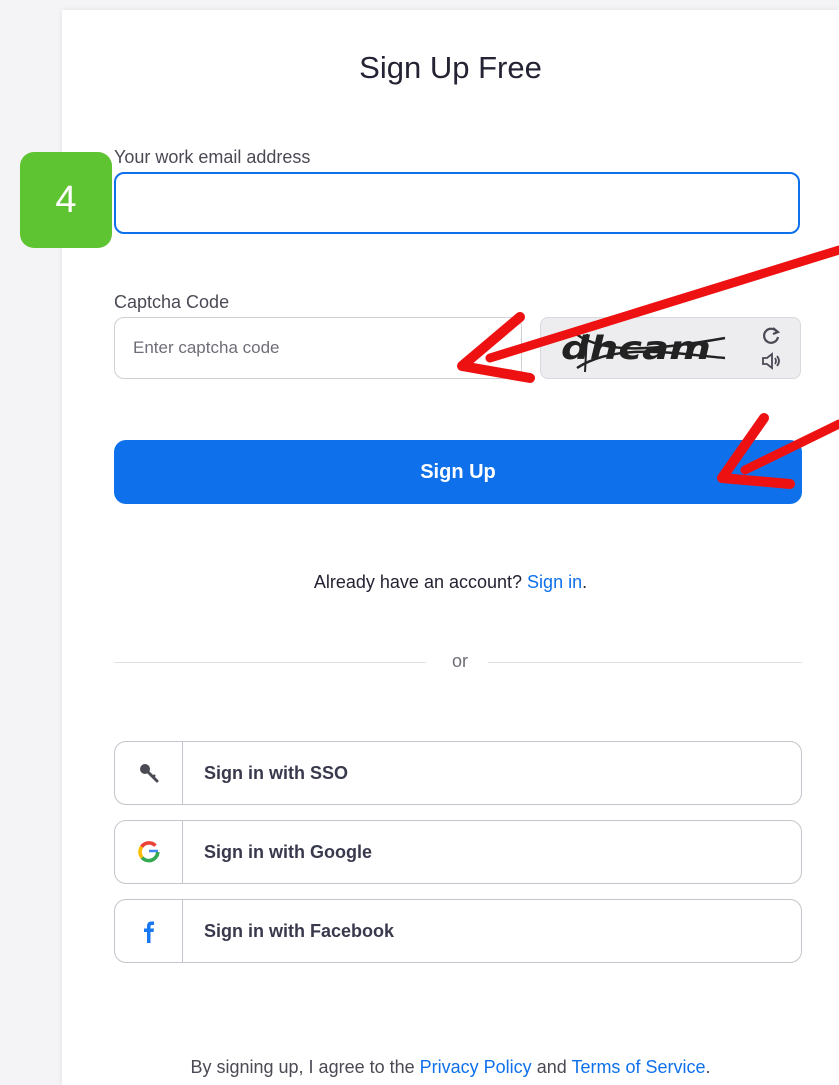 The width and height of the screenshot is (839, 1085). Describe the element at coordinates (458, 773) in the screenshot. I see `sign-in-sso-button: Sign in with SSO` at that location.